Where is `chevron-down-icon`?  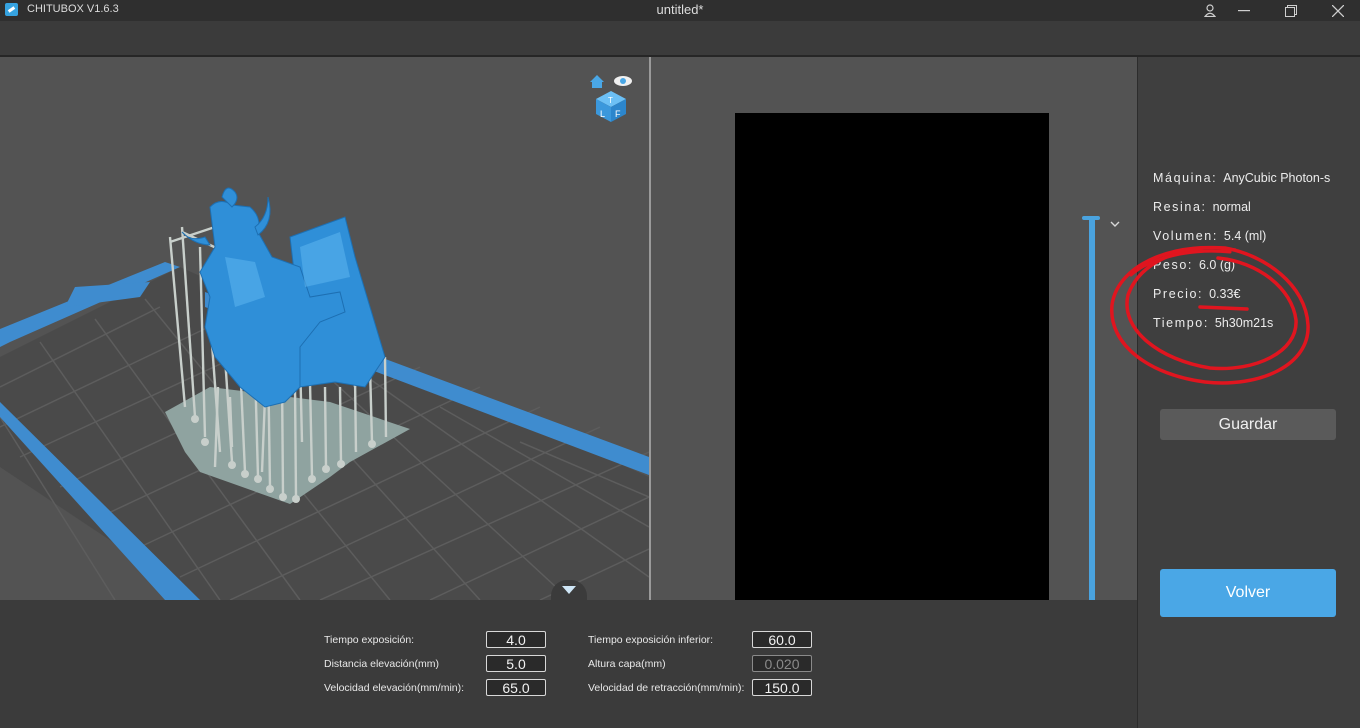 chevron-down-icon is located at coordinates (1115, 224).